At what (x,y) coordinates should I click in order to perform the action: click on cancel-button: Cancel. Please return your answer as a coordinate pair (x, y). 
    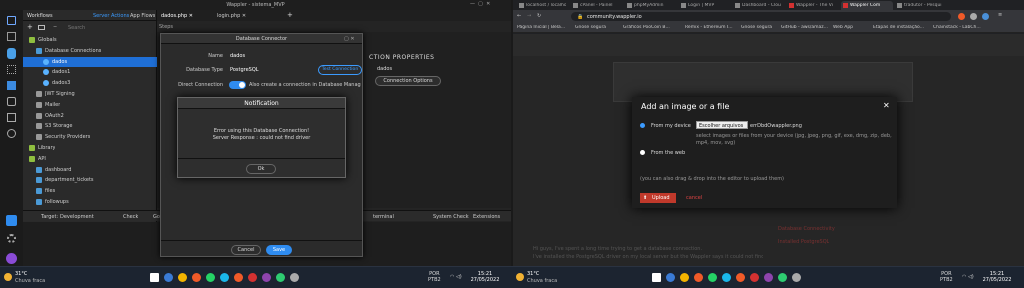
    Looking at the image, I should click on (246, 250).